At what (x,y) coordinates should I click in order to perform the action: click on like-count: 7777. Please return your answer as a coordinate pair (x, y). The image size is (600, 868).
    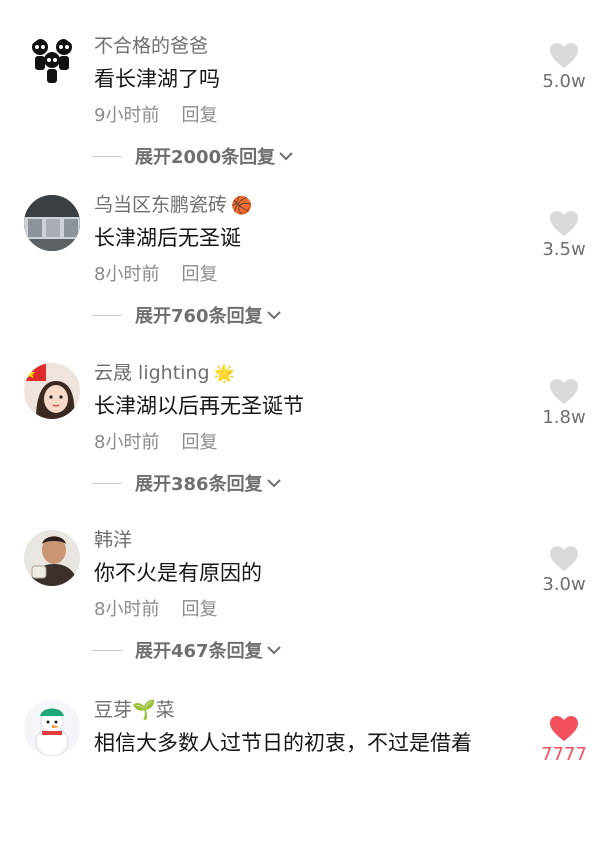
    Looking at the image, I should click on (564, 754).